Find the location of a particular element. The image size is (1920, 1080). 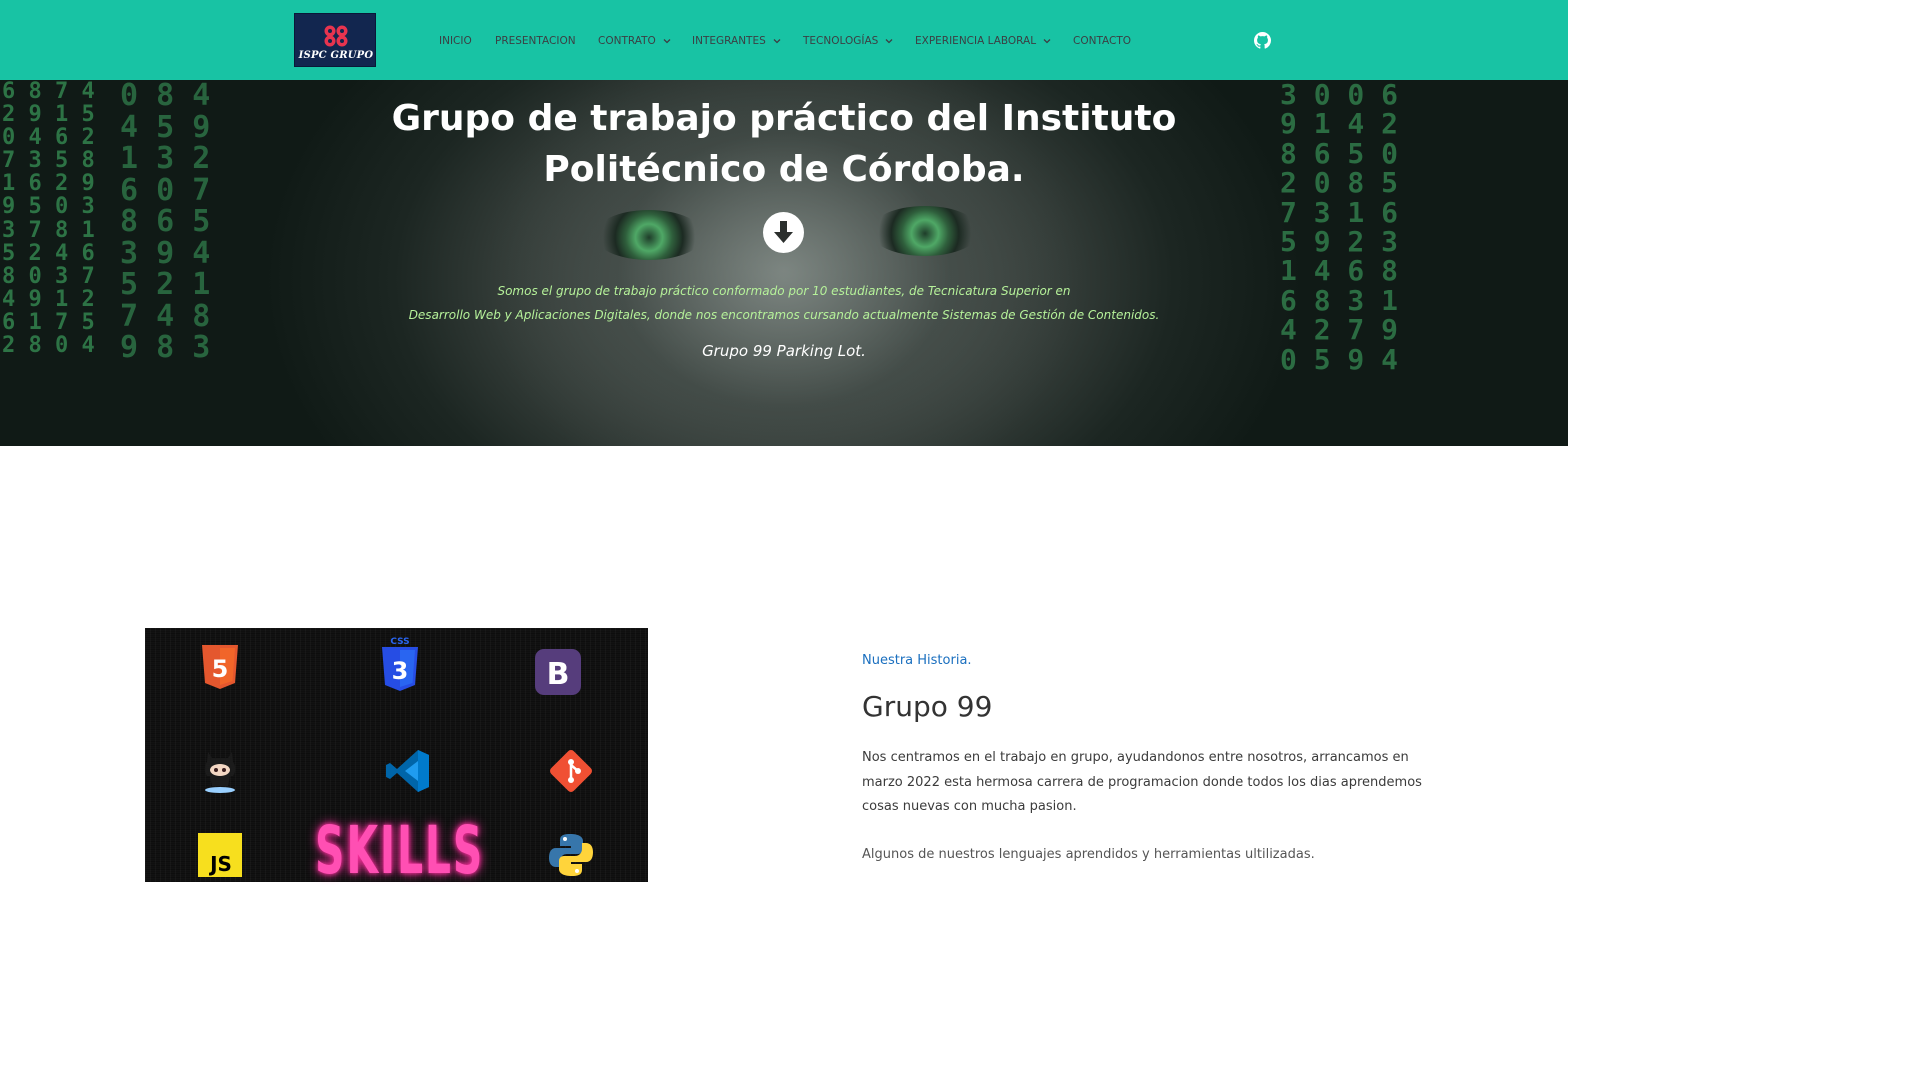

history-kicker: Nuestra Historia. is located at coordinates (917, 660).